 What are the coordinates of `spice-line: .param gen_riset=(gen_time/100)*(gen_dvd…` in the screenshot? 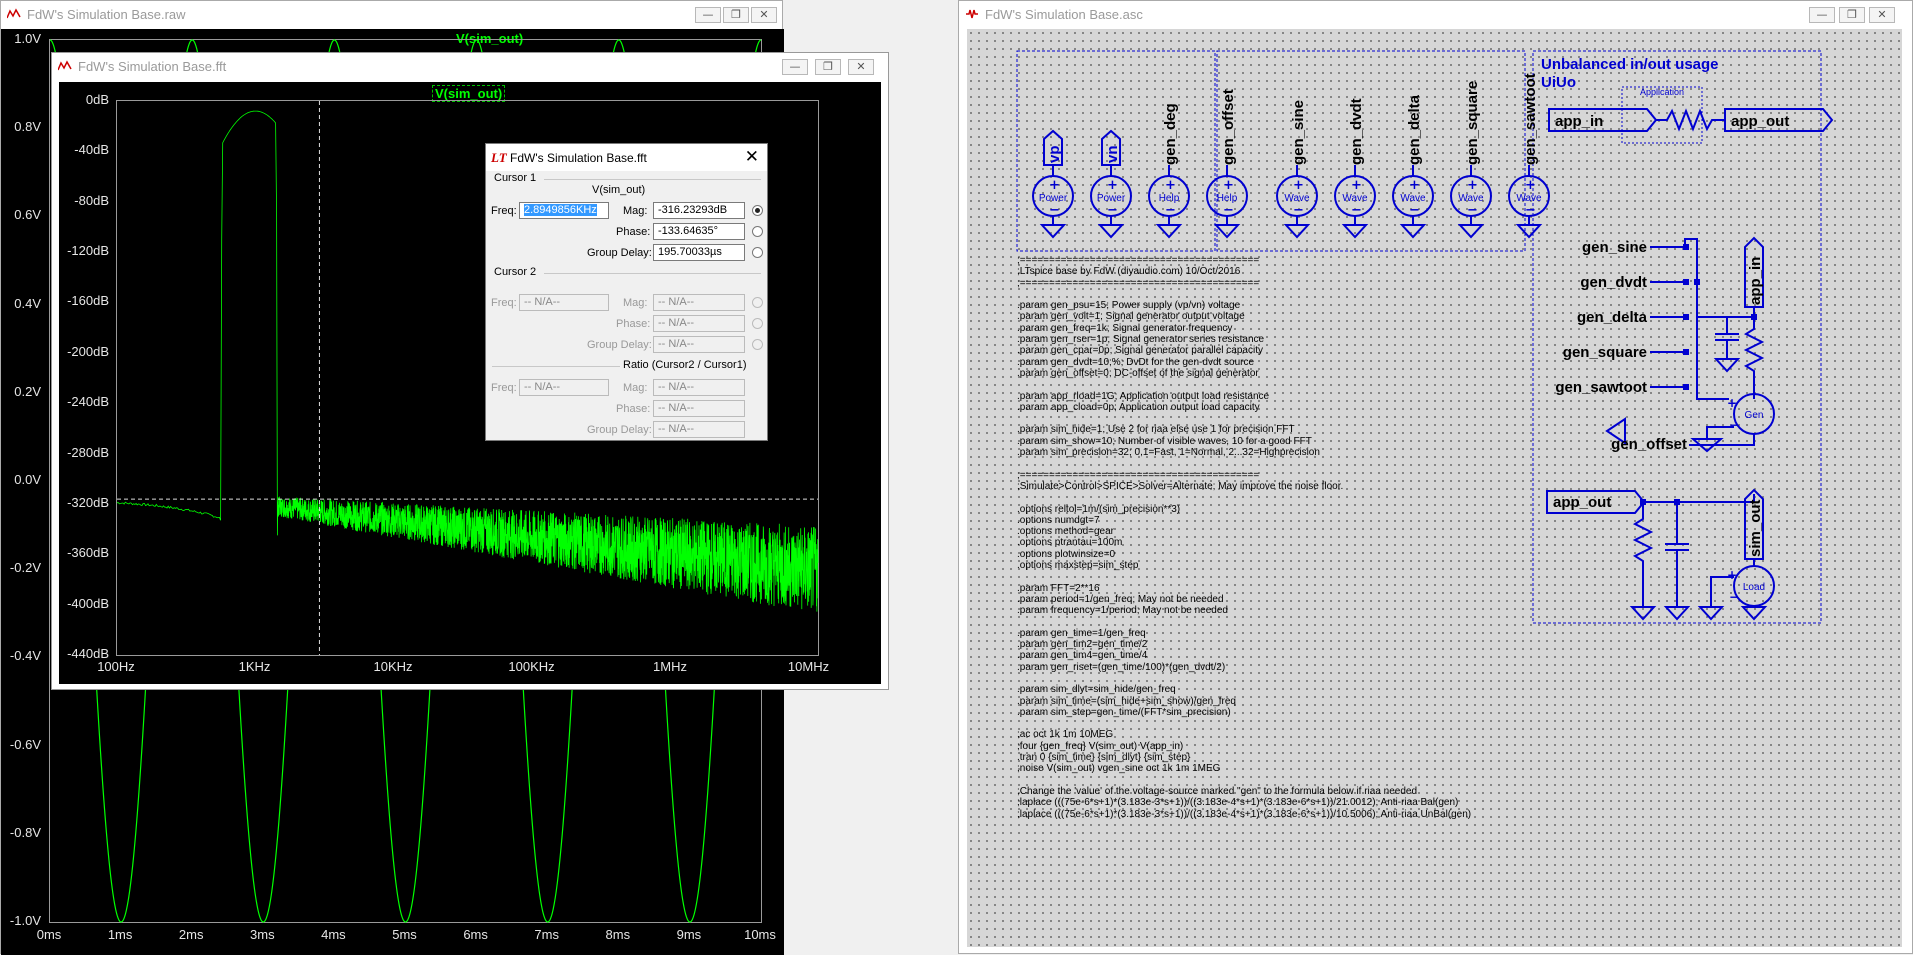 It's located at (1244, 667).